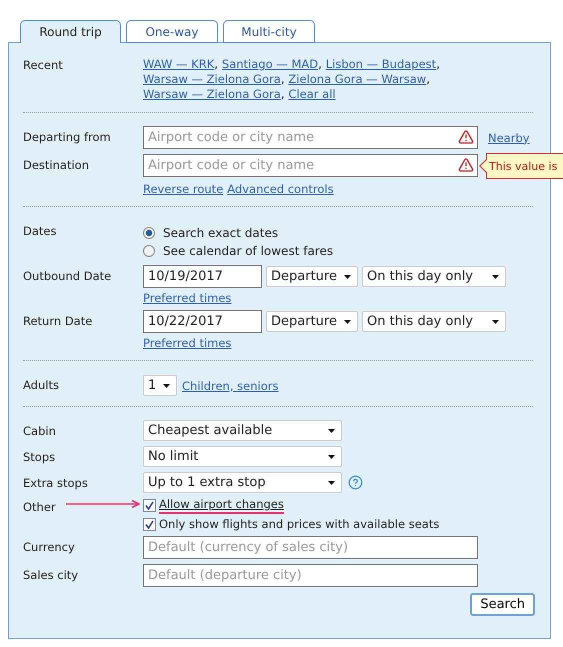  What do you see at coordinates (280, 189) in the screenshot?
I see `route-link: Advanced controls` at bounding box center [280, 189].